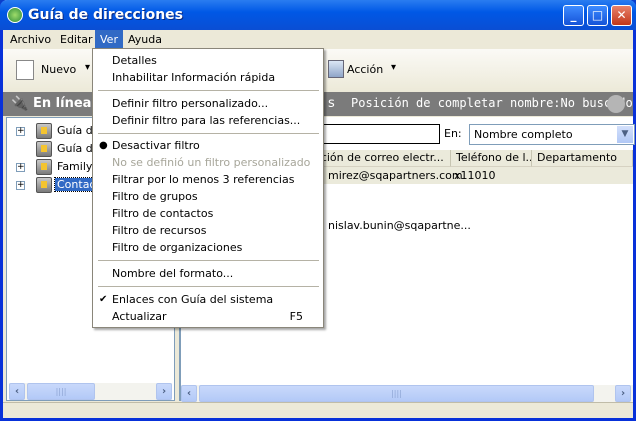  What do you see at coordinates (318, 410) in the screenshot?
I see `status-bar` at bounding box center [318, 410].